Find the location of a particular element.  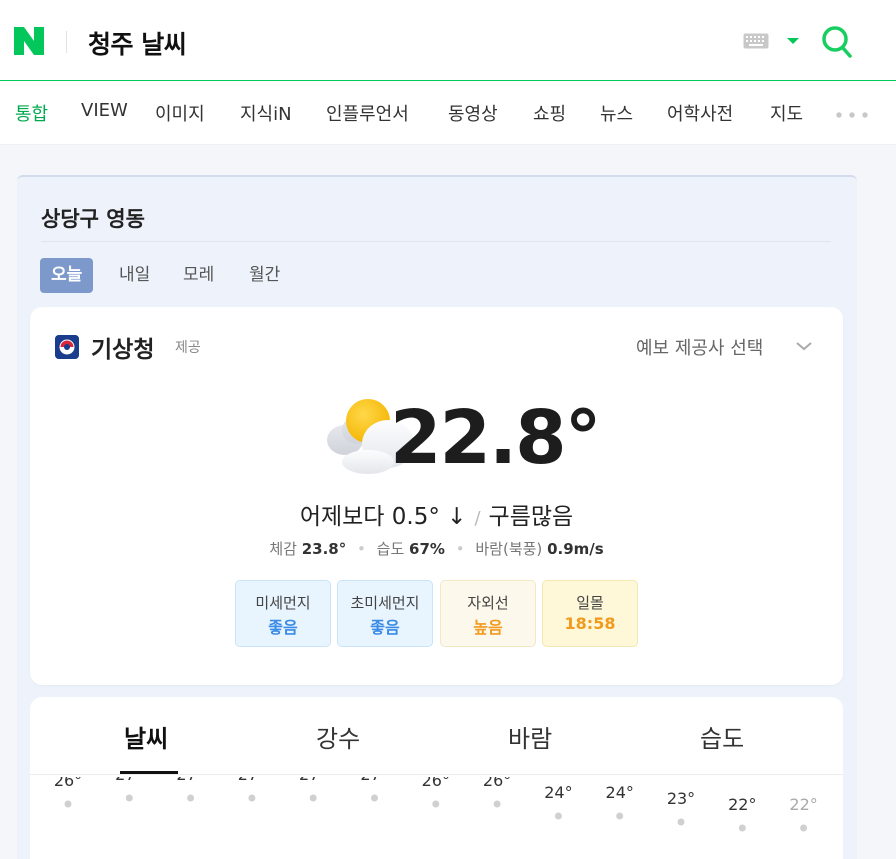

chip-fine-dust: 미세먼지 좋음 is located at coordinates (283, 613).